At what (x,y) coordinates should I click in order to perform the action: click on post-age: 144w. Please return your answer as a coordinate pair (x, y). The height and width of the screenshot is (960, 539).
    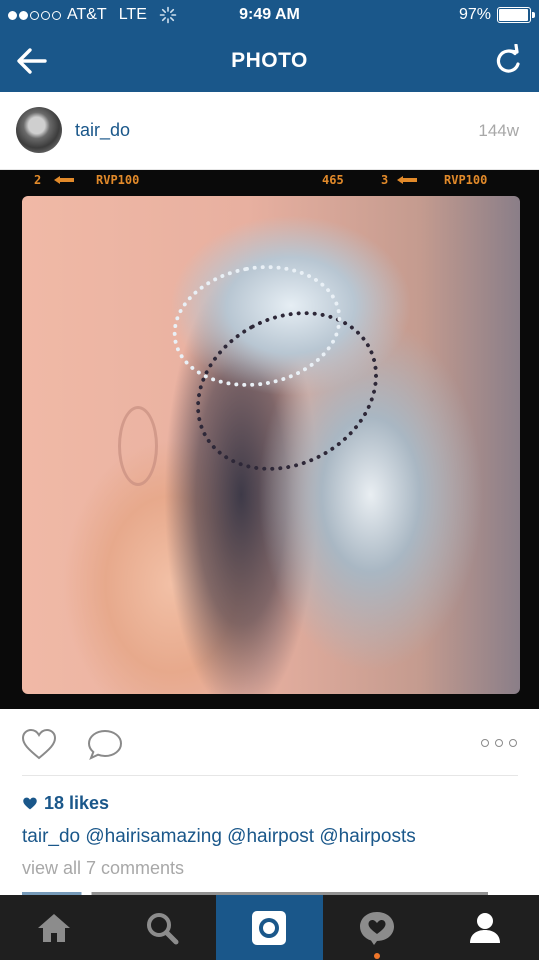
    Looking at the image, I should click on (498, 130).